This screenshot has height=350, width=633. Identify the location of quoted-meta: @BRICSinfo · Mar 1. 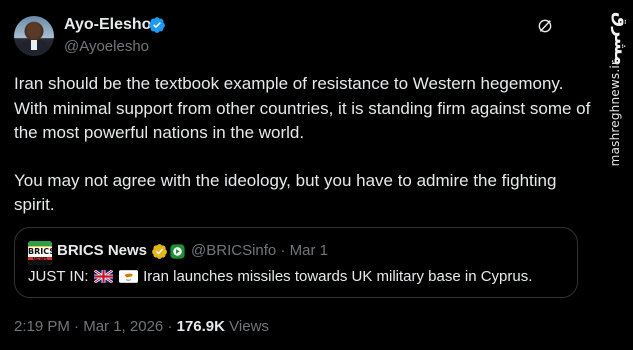
(259, 250).